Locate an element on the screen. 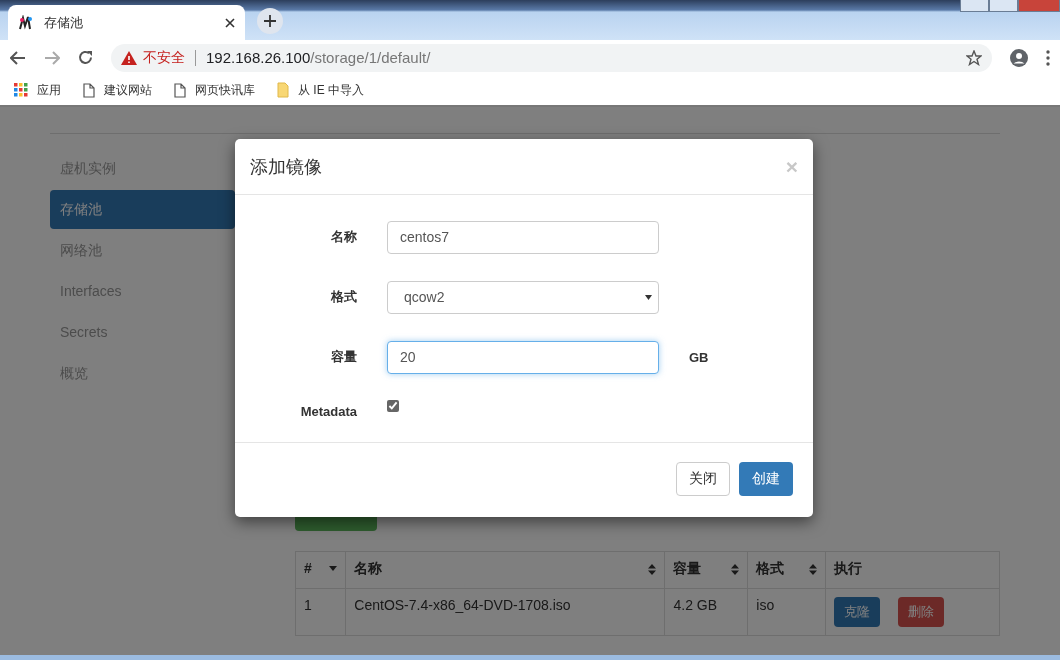  bookmark-link: 建议网站 is located at coordinates (128, 90).